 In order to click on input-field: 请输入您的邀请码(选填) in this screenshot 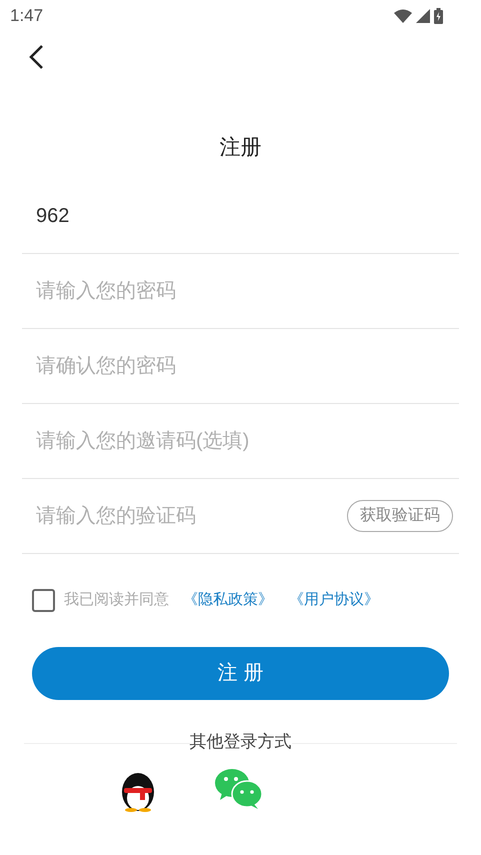, I will do `click(240, 441)`.